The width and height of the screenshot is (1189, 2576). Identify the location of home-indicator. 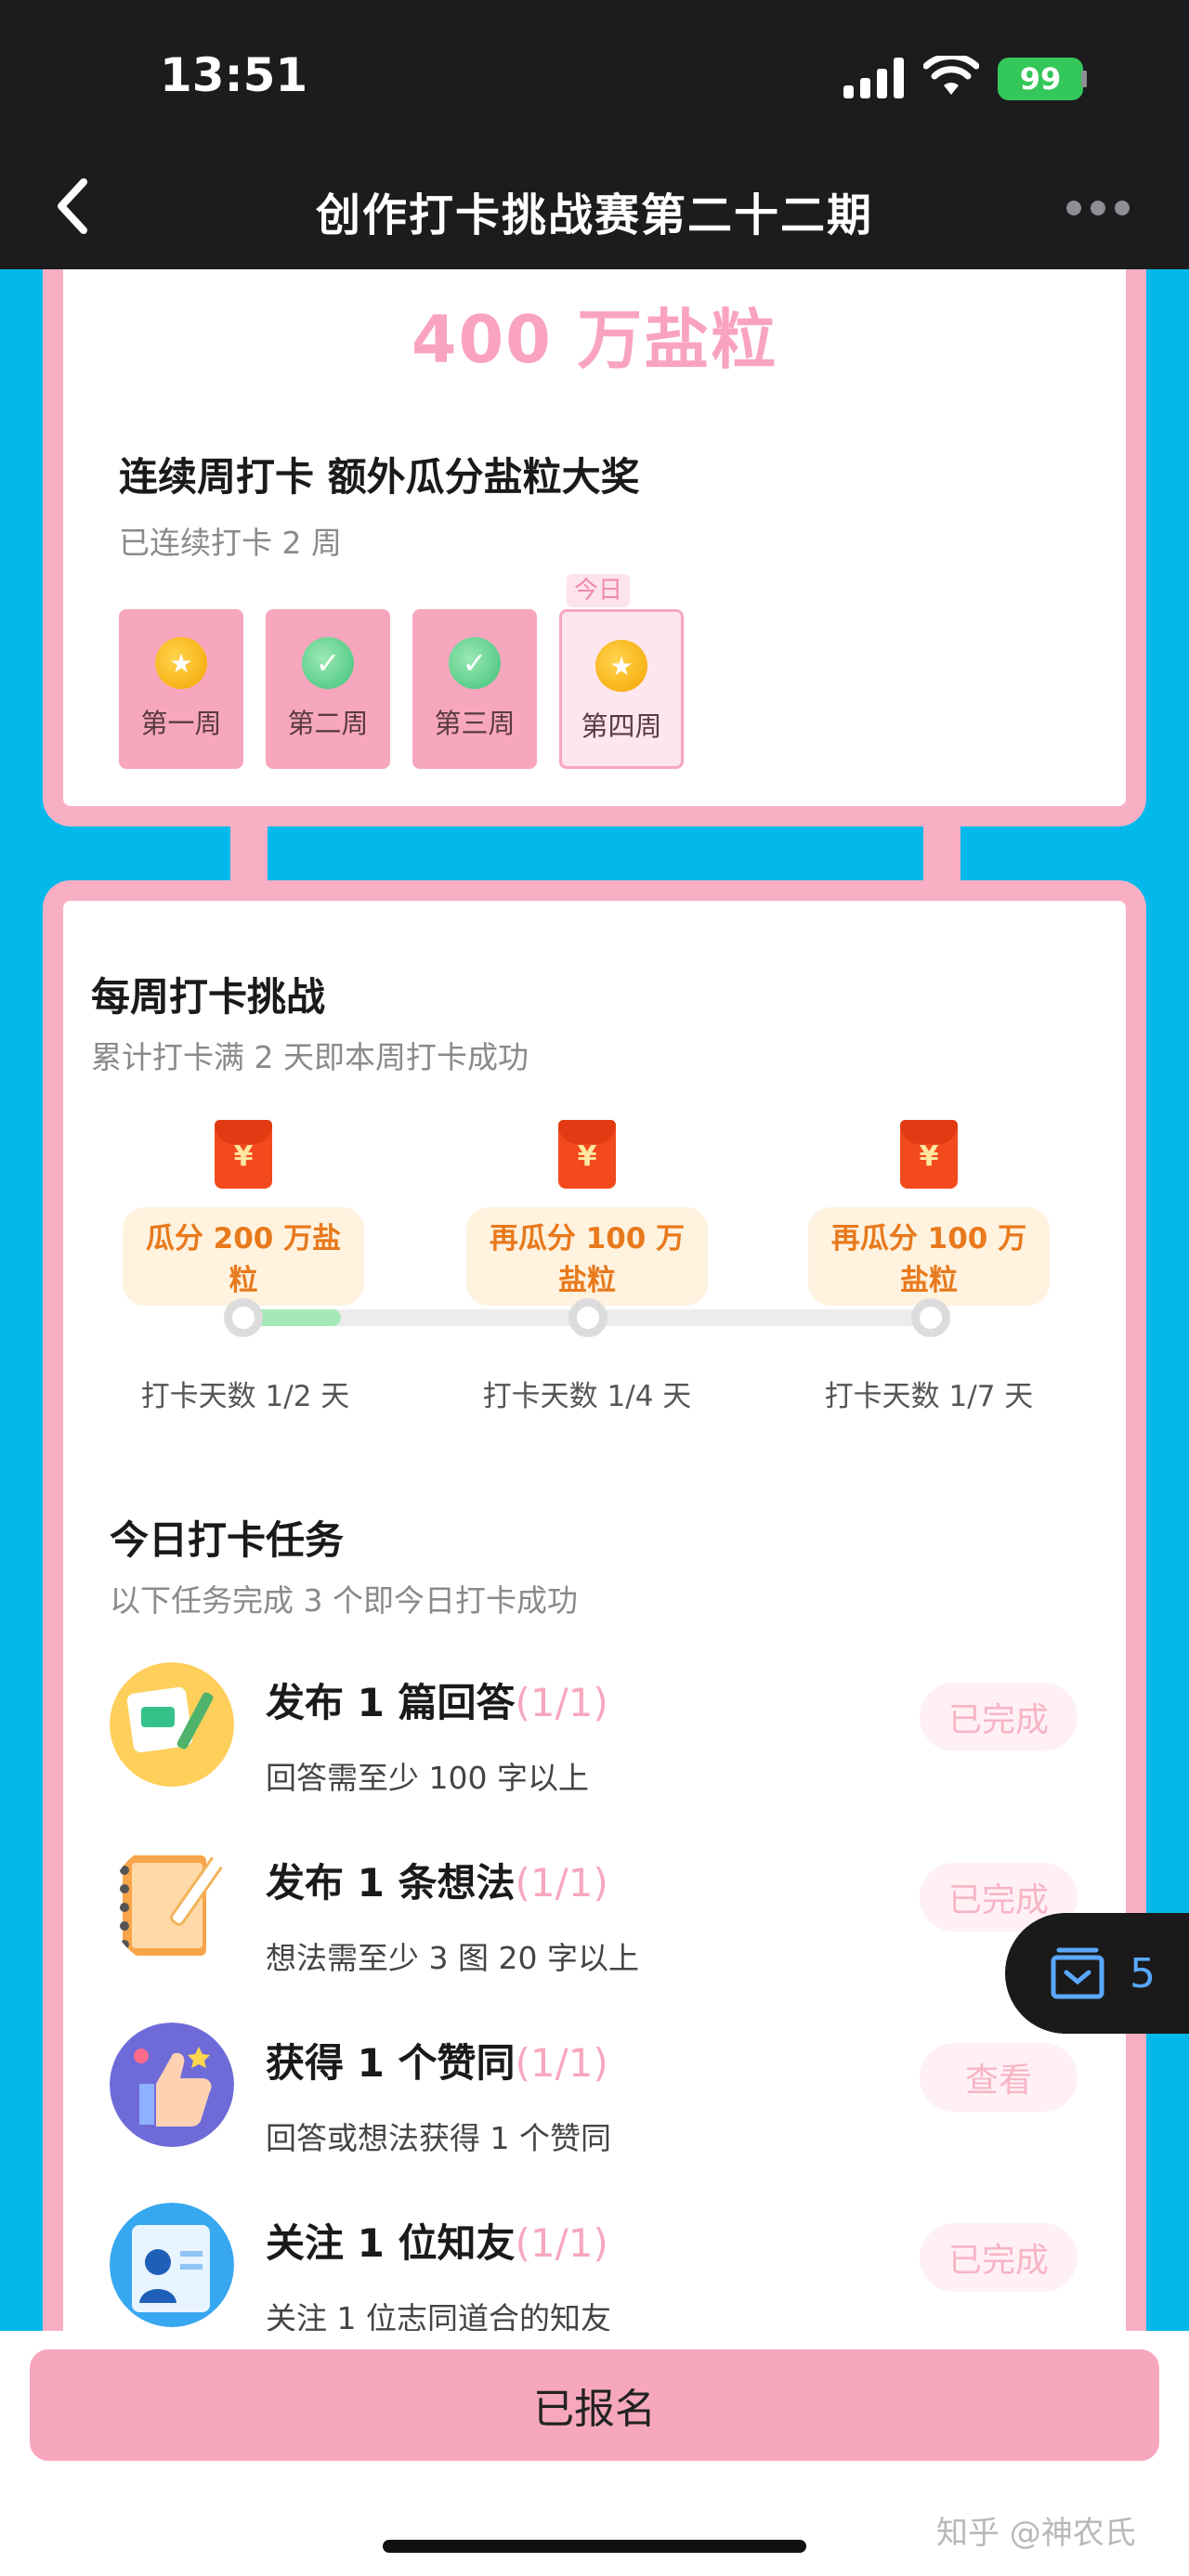
(594, 2546).